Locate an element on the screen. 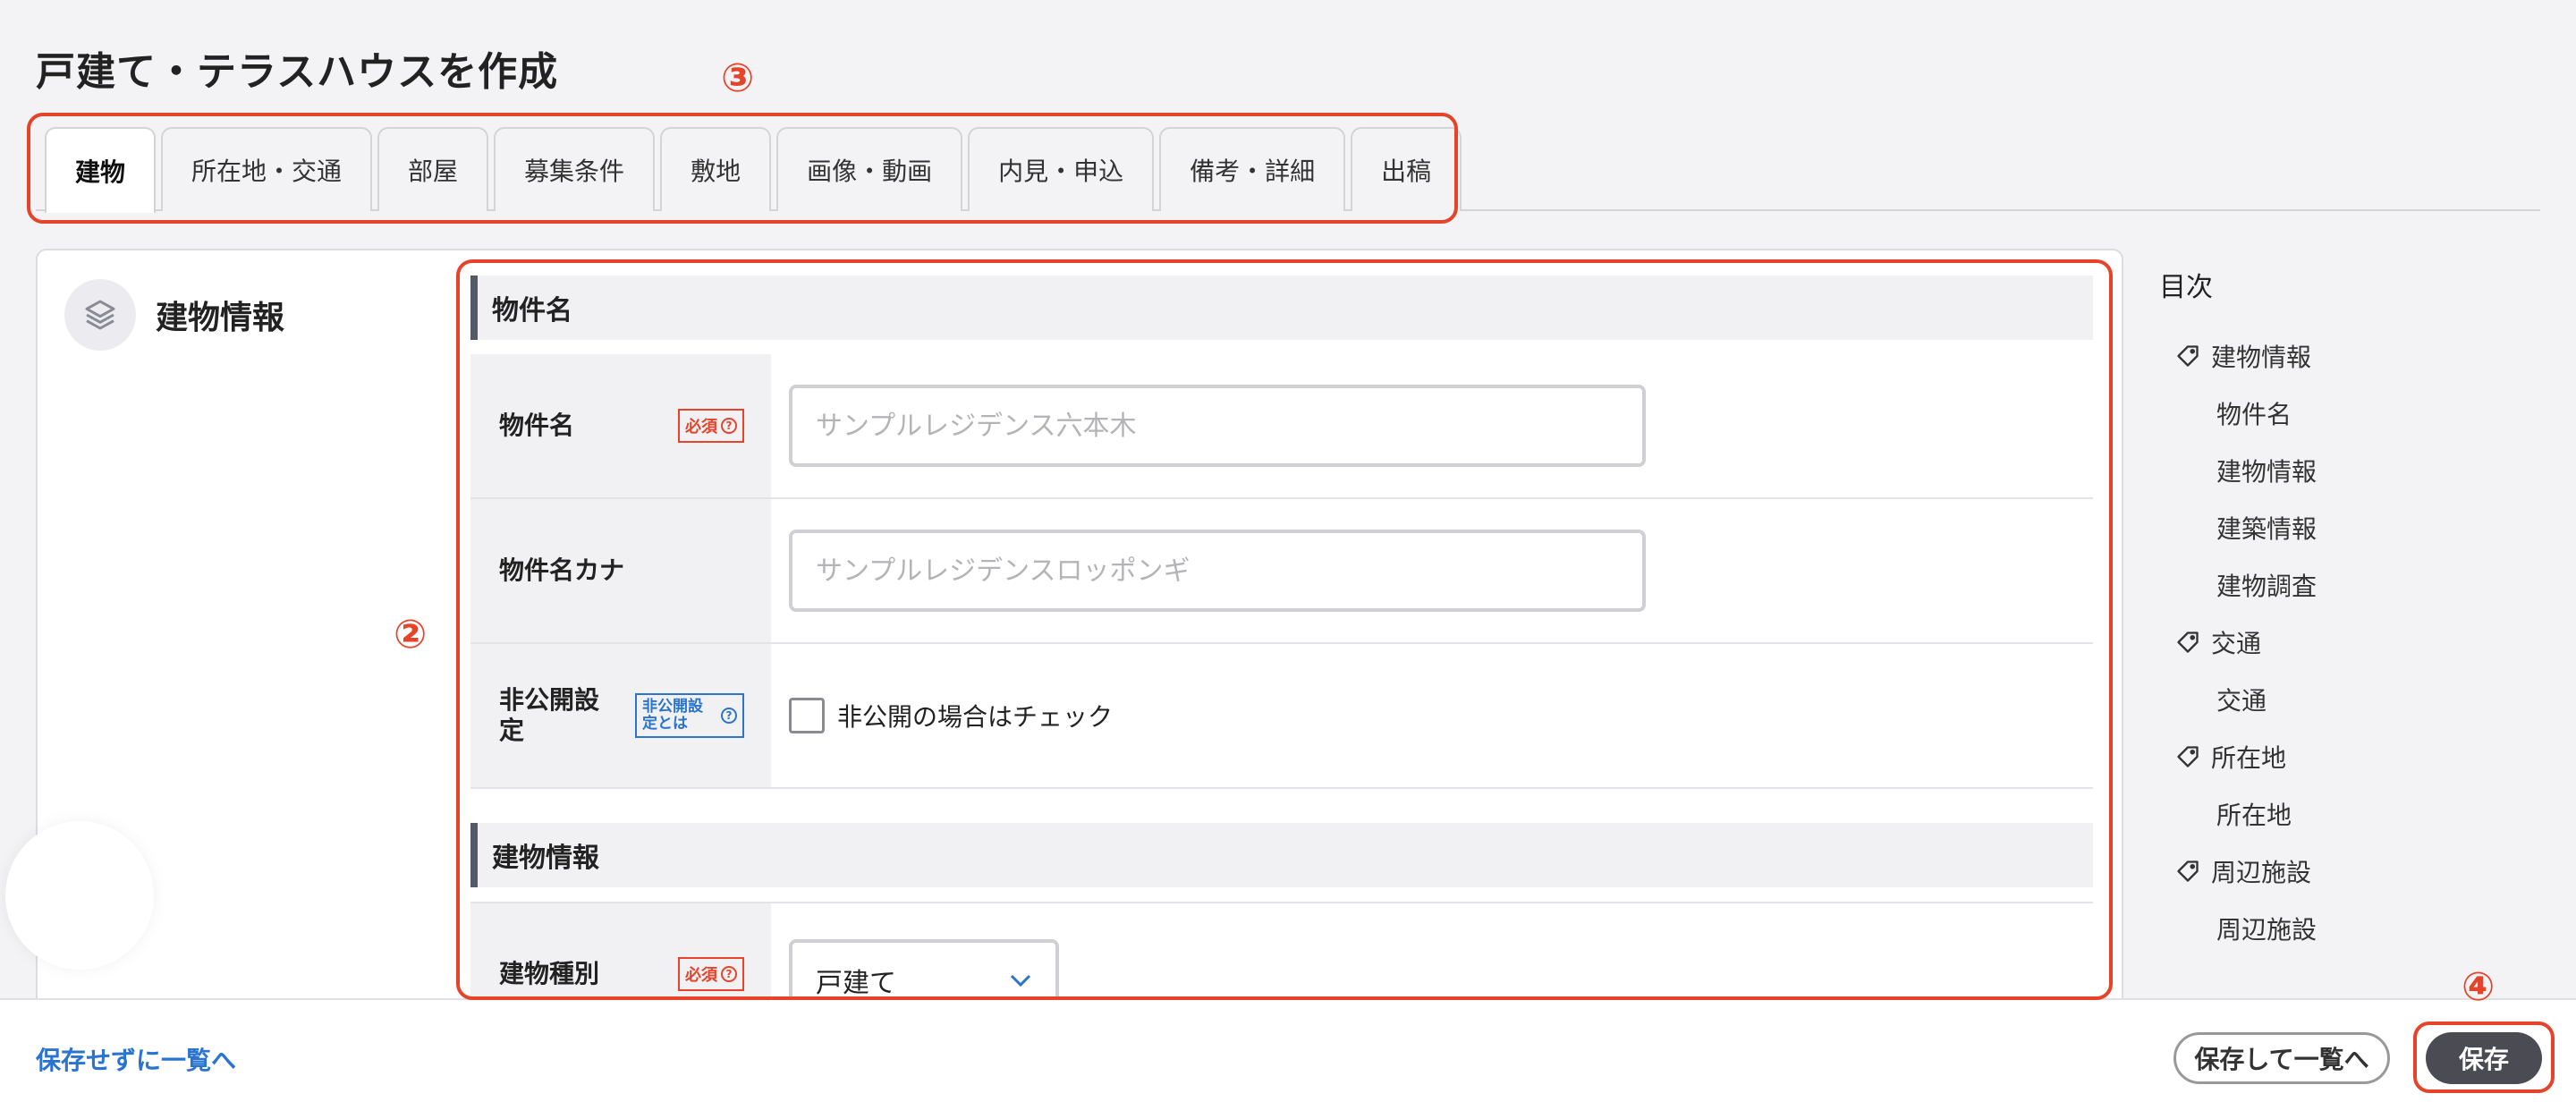  tab-site: 敷地 is located at coordinates (716, 169).